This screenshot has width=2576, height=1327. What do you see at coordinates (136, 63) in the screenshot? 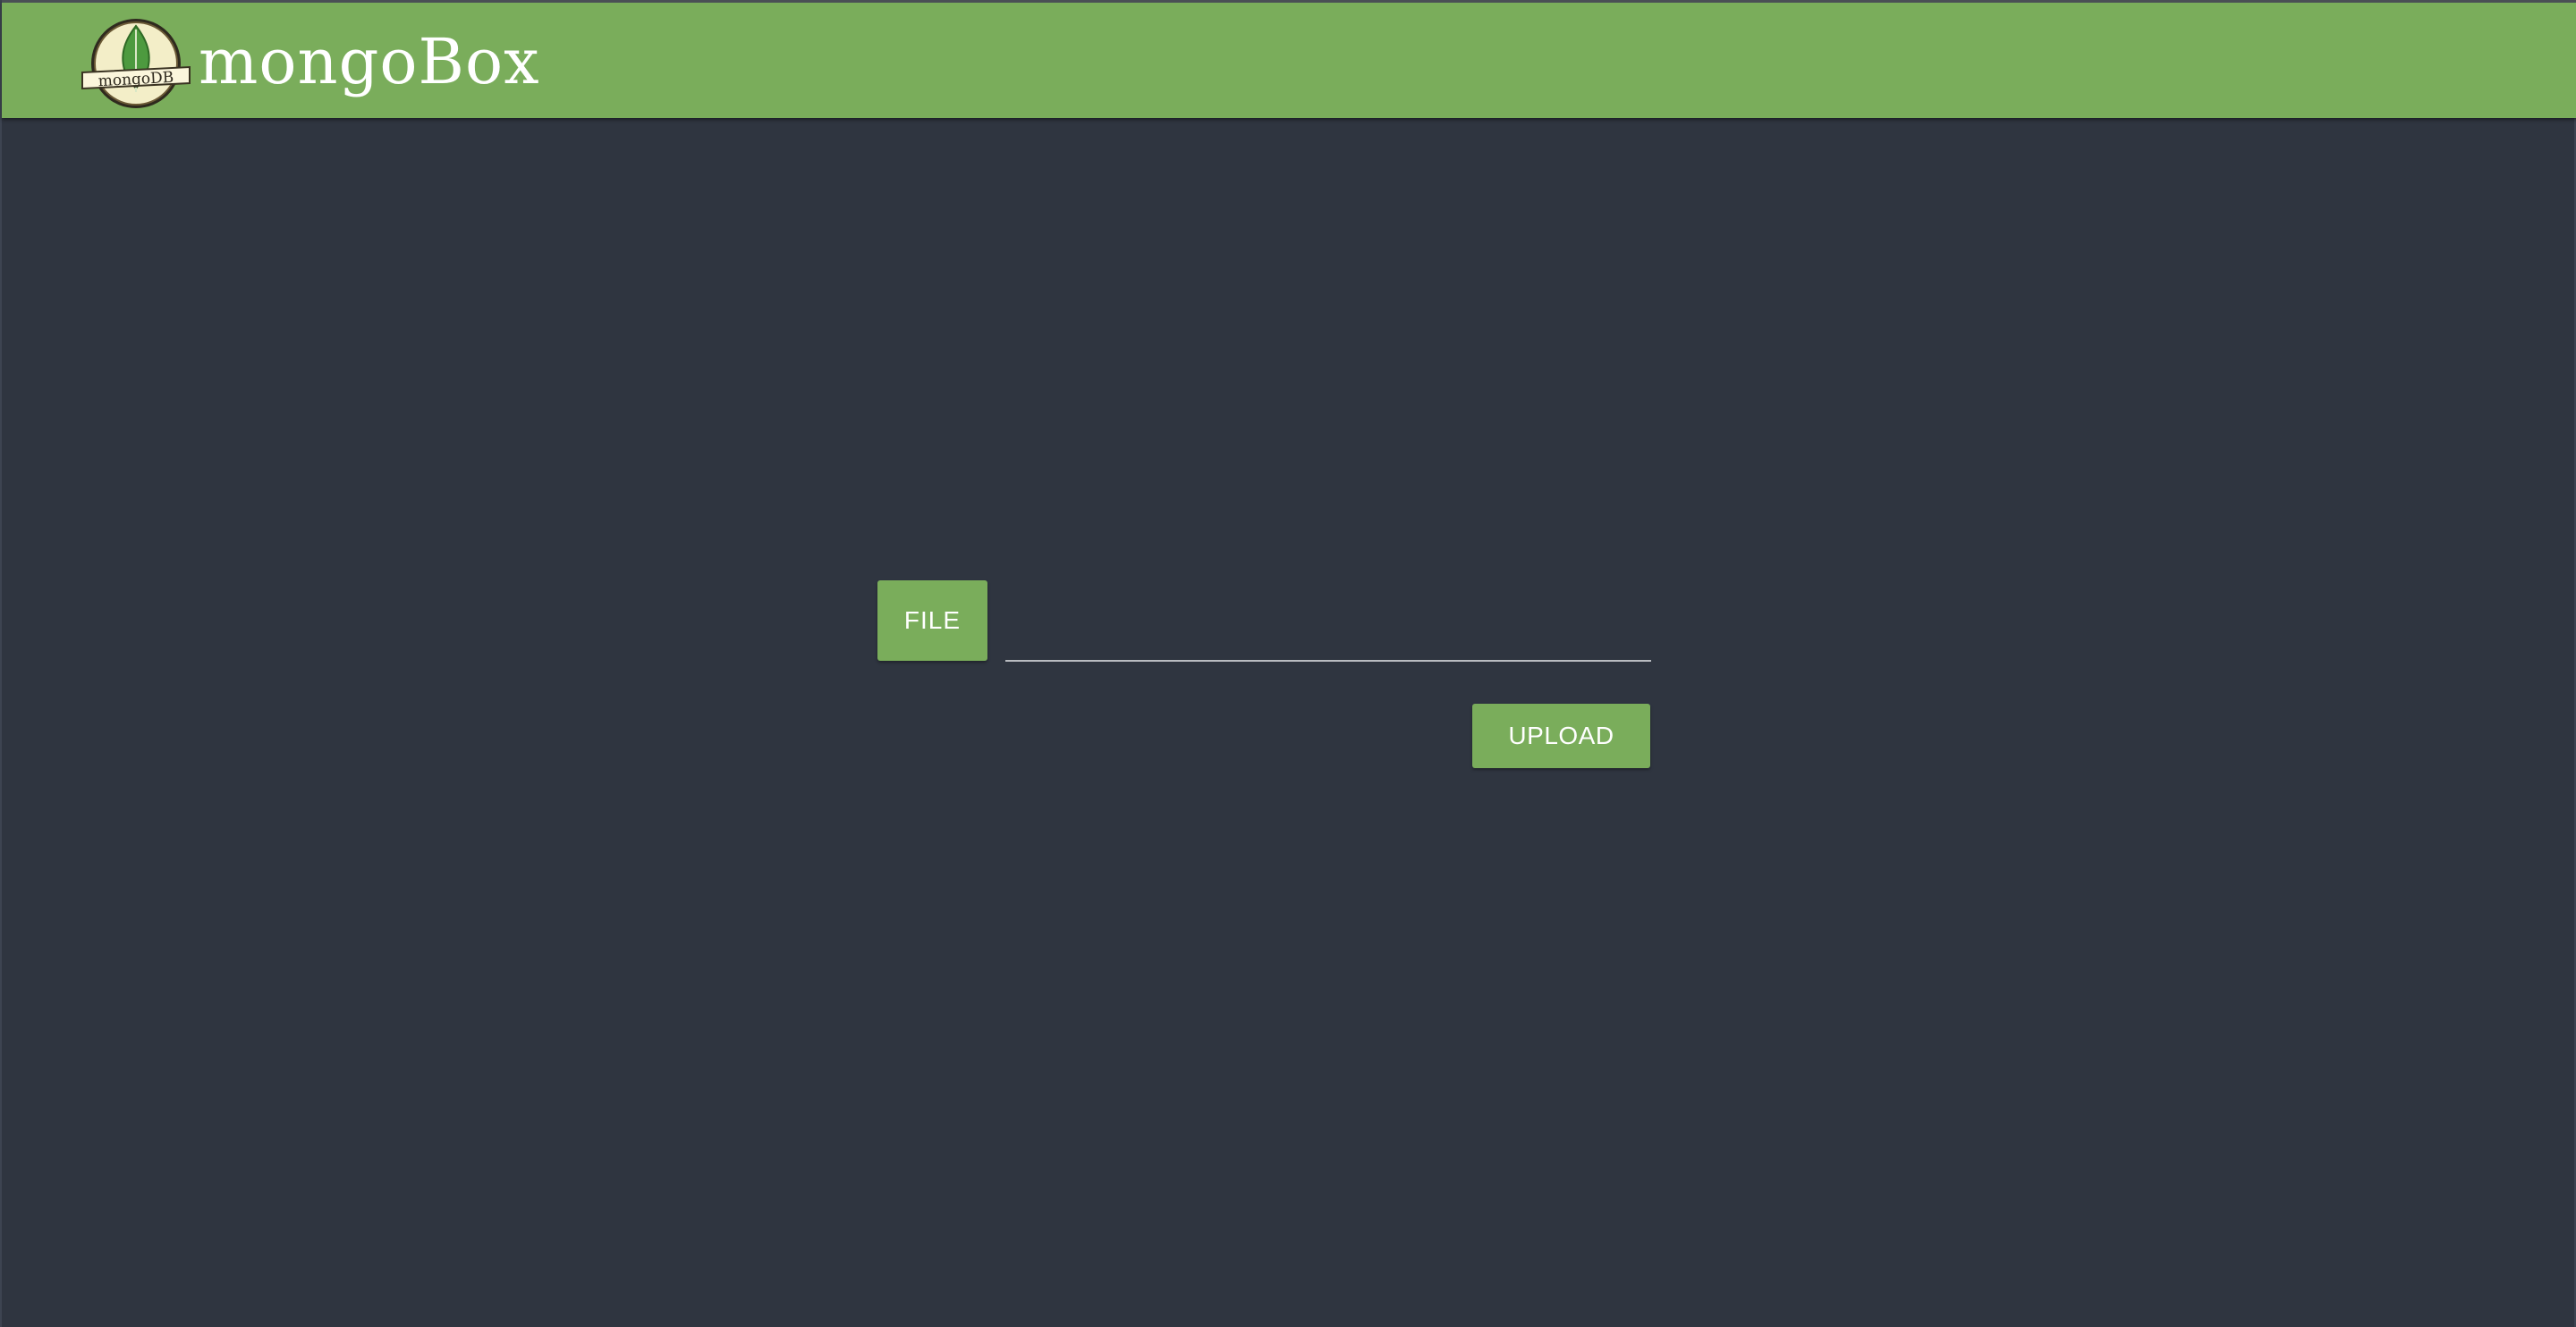
I see `mongodb-leaf-logo-icon: mongoDB` at bounding box center [136, 63].